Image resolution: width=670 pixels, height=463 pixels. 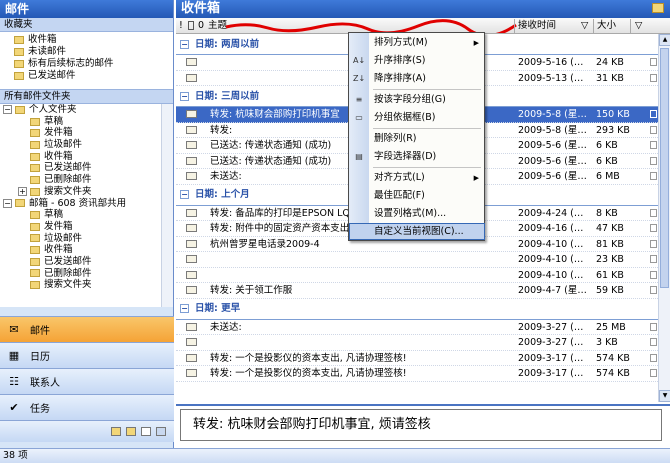 I want to click on menu-item-sort-descending: Z↓ 降序排序(A), so click(x=417, y=79).